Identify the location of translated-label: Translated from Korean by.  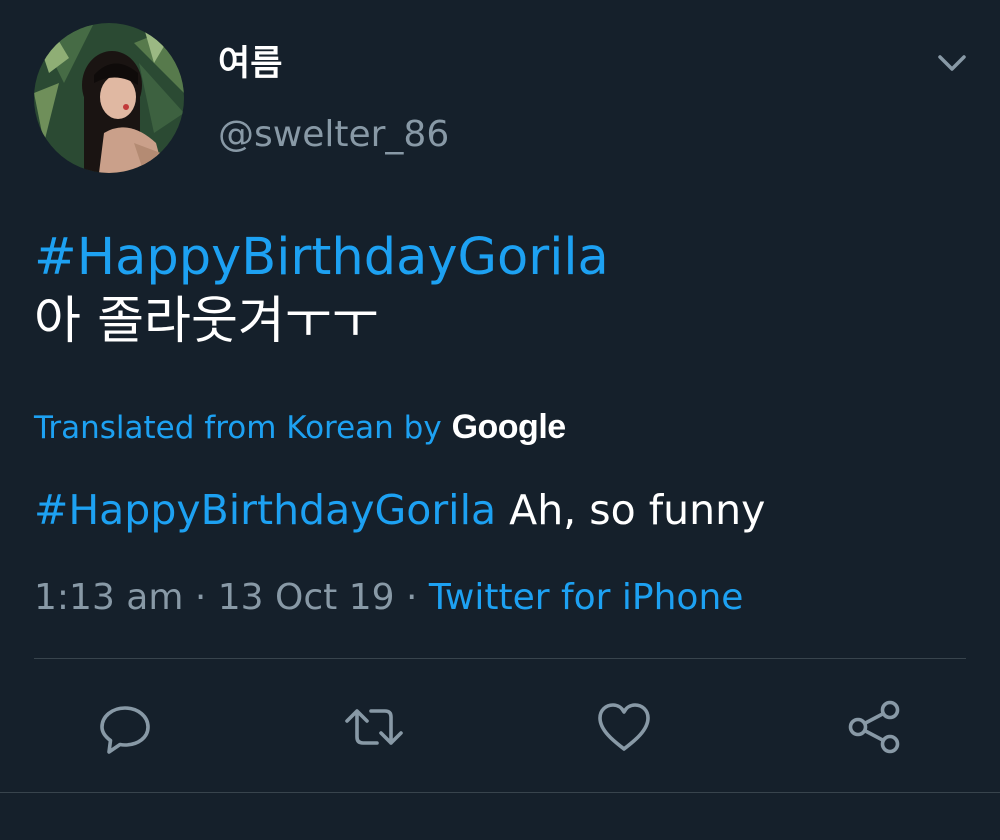
(238, 428).